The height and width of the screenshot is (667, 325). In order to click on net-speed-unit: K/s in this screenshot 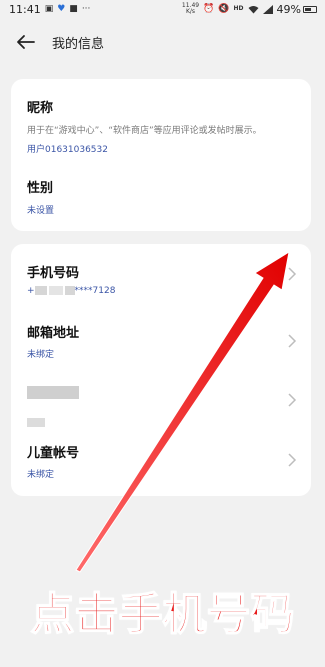, I will do `click(190, 11)`.